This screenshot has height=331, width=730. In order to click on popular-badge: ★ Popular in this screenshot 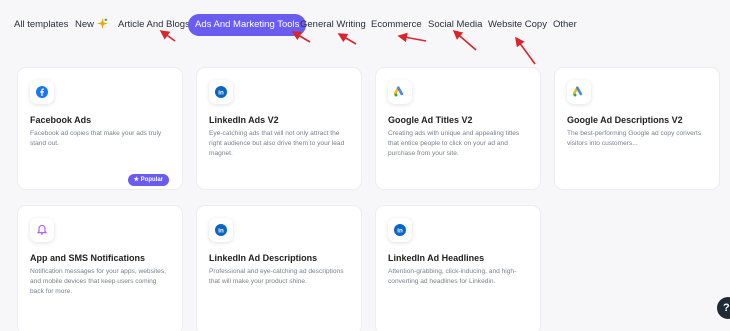, I will do `click(148, 180)`.